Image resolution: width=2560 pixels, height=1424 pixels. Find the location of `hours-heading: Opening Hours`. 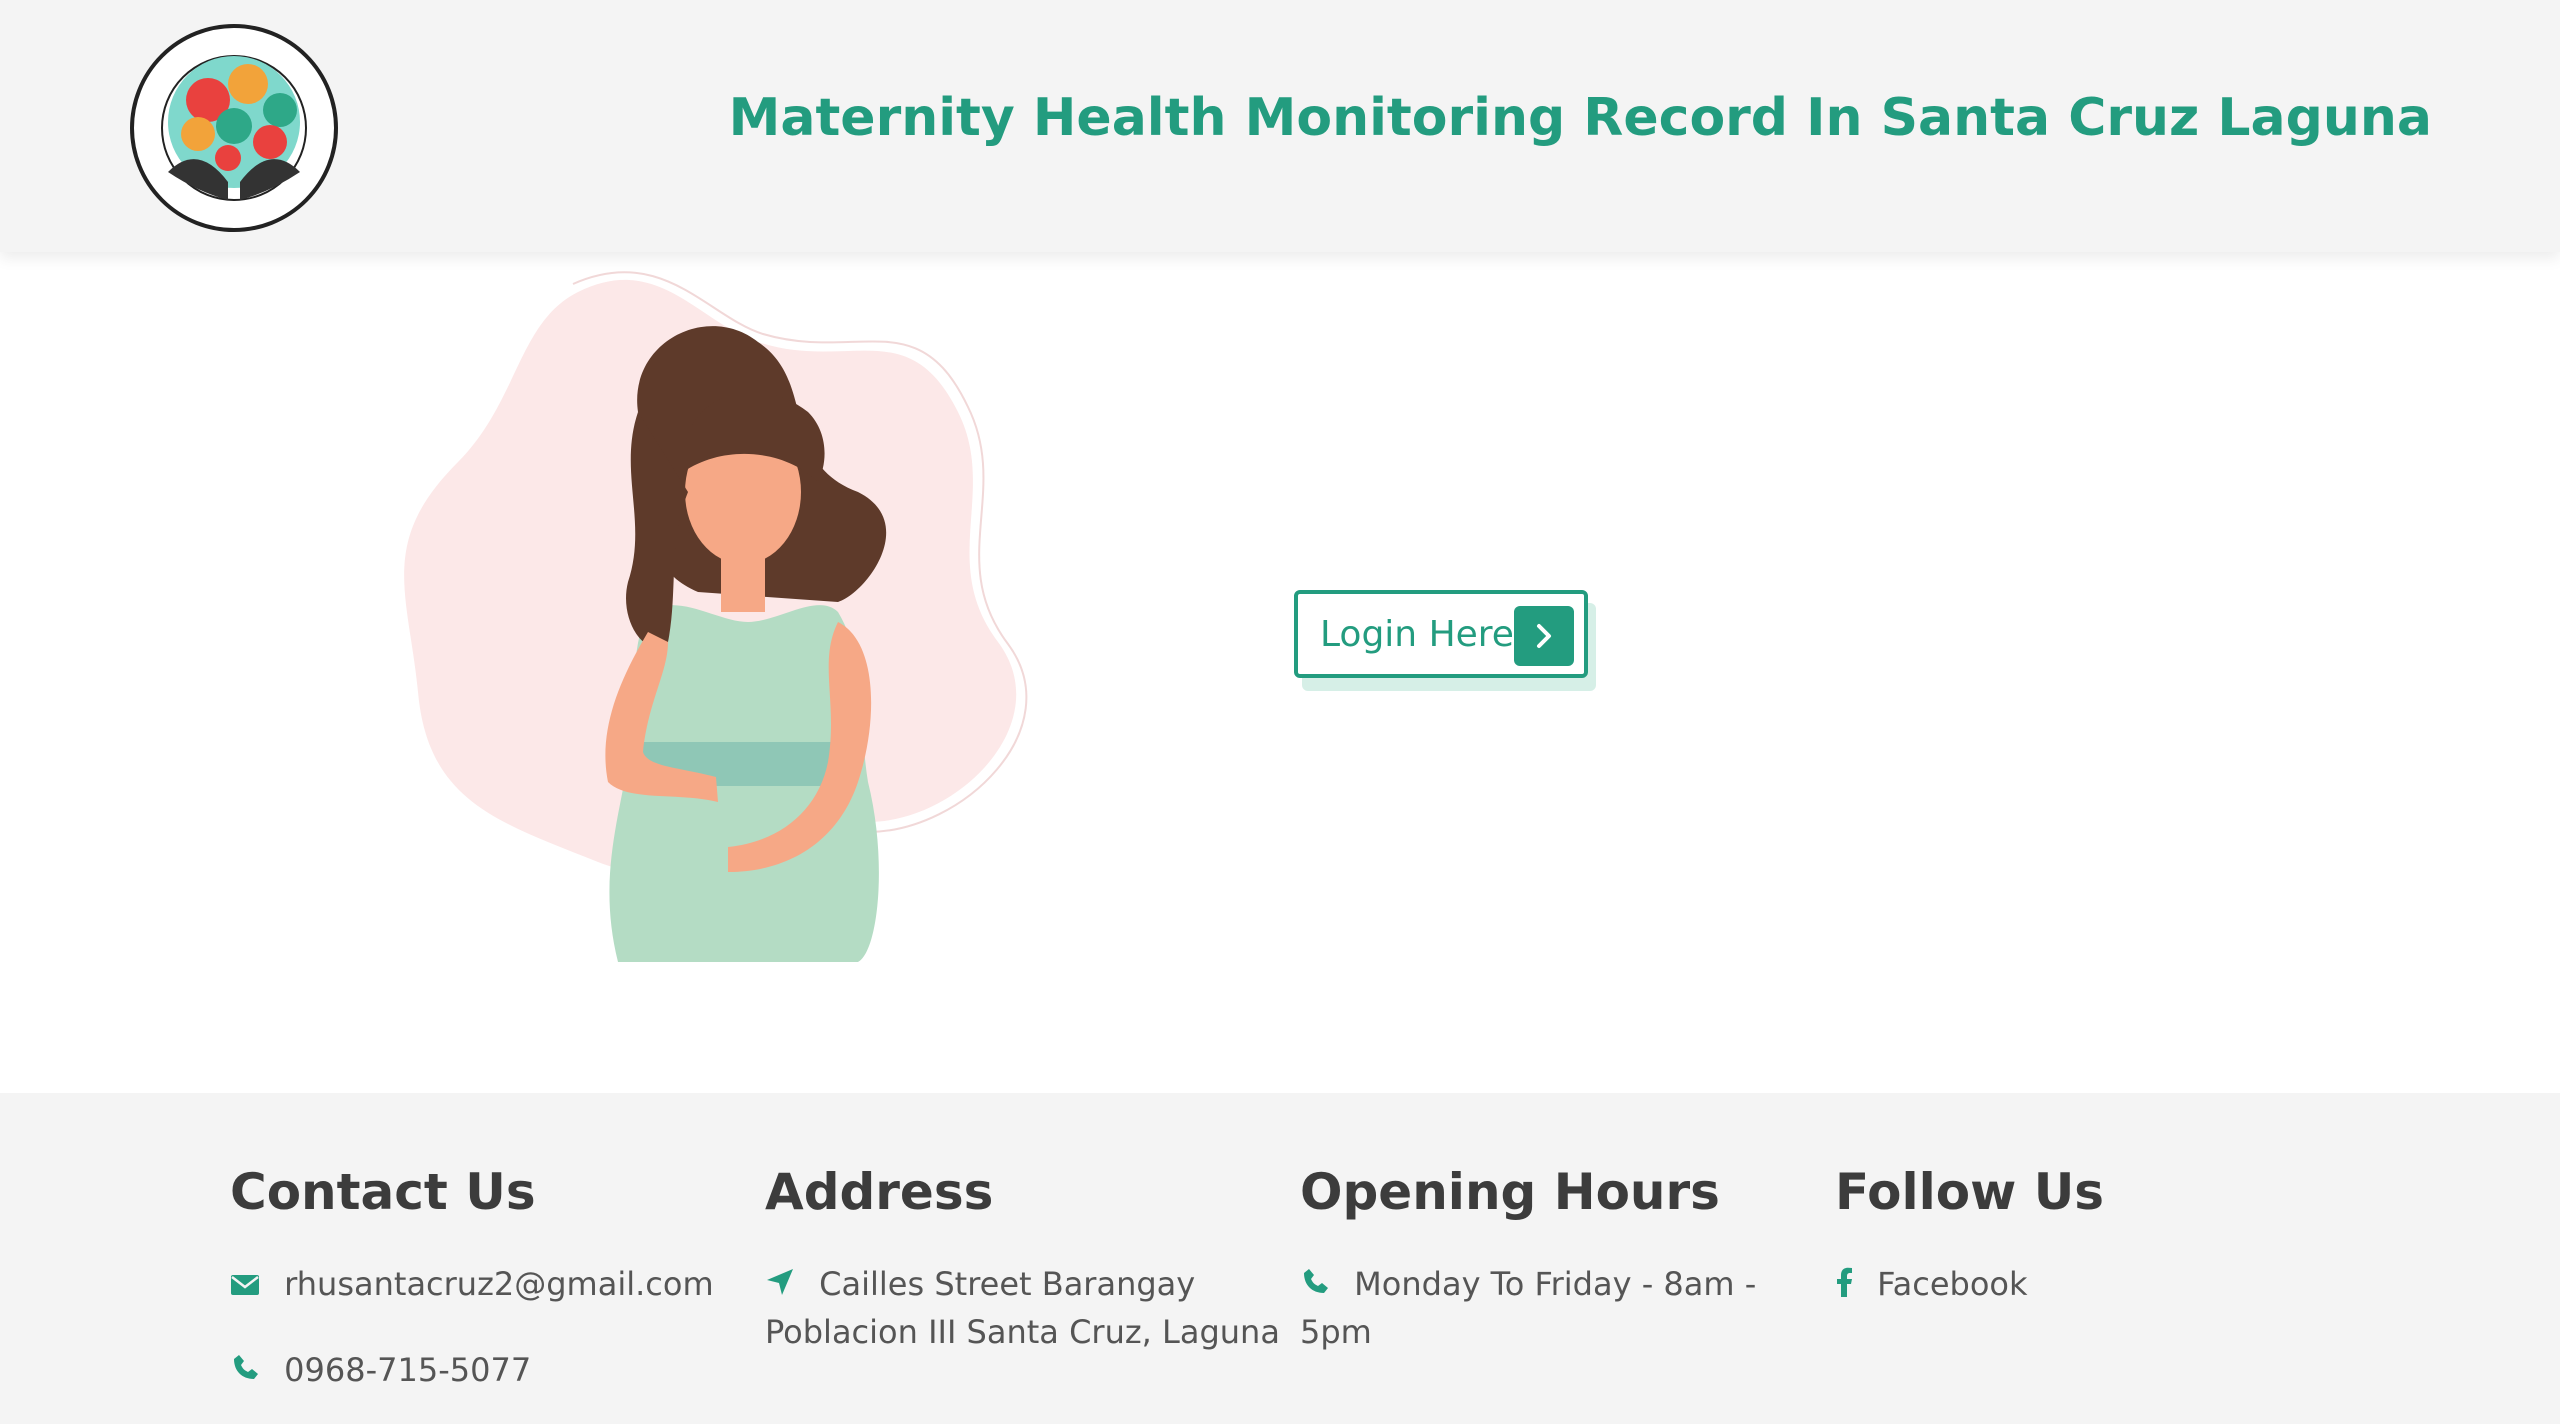

hours-heading: Opening Hours is located at coordinates (1510, 1192).